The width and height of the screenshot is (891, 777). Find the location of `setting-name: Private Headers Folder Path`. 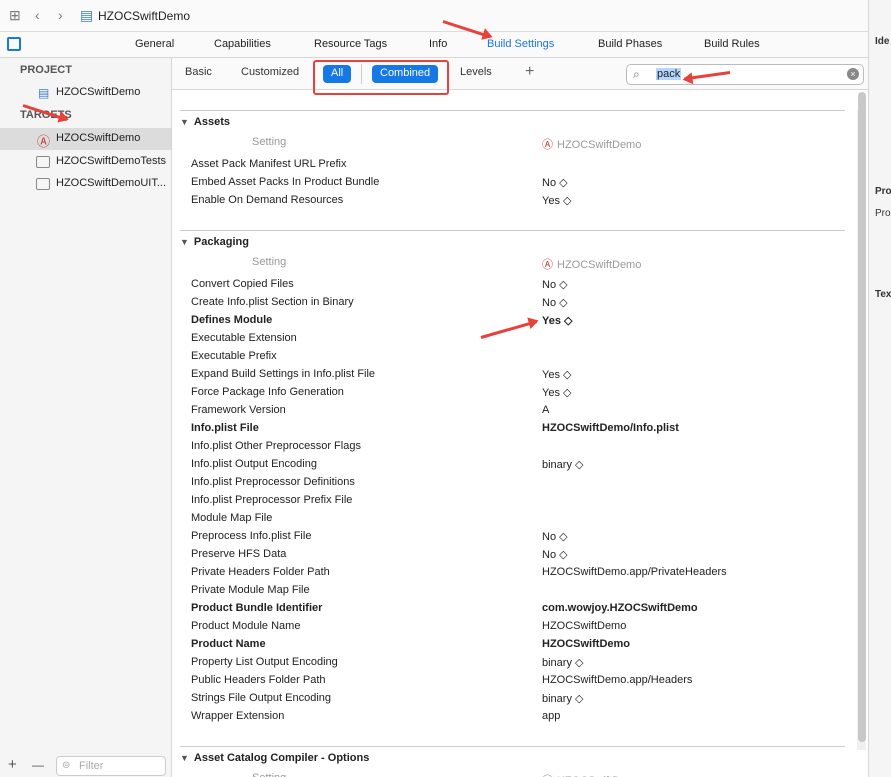

setting-name: Private Headers Folder Path is located at coordinates (260, 572).